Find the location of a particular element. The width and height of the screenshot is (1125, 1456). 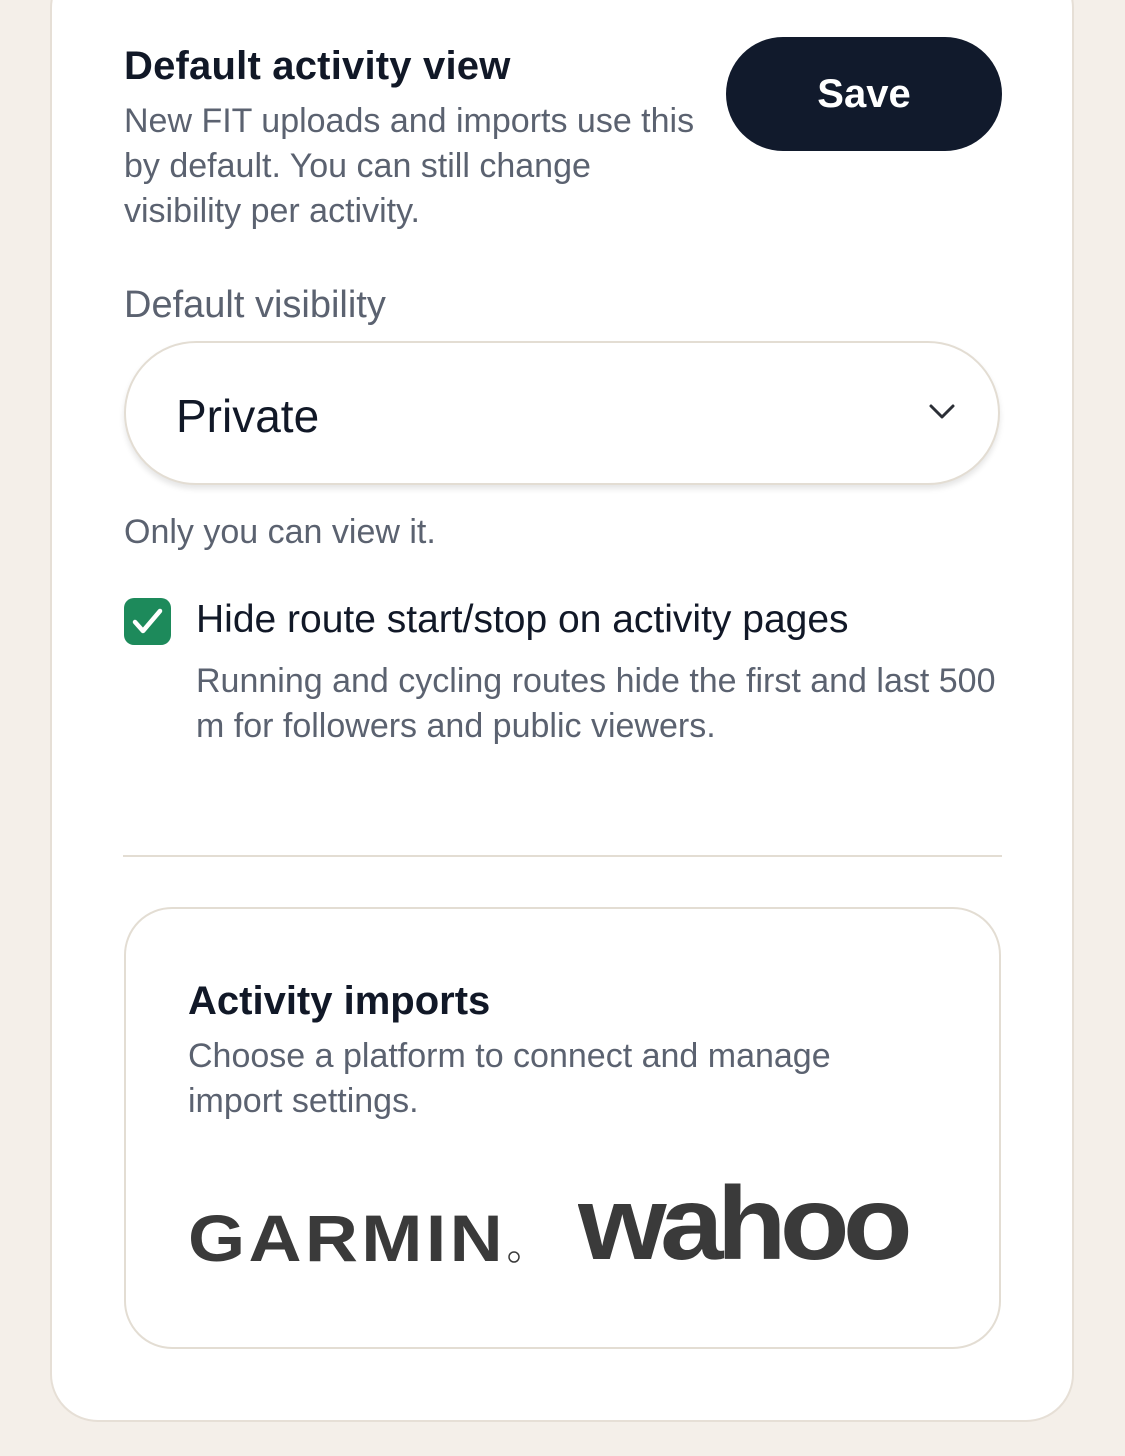

checkmark-icon is located at coordinates (147, 621).